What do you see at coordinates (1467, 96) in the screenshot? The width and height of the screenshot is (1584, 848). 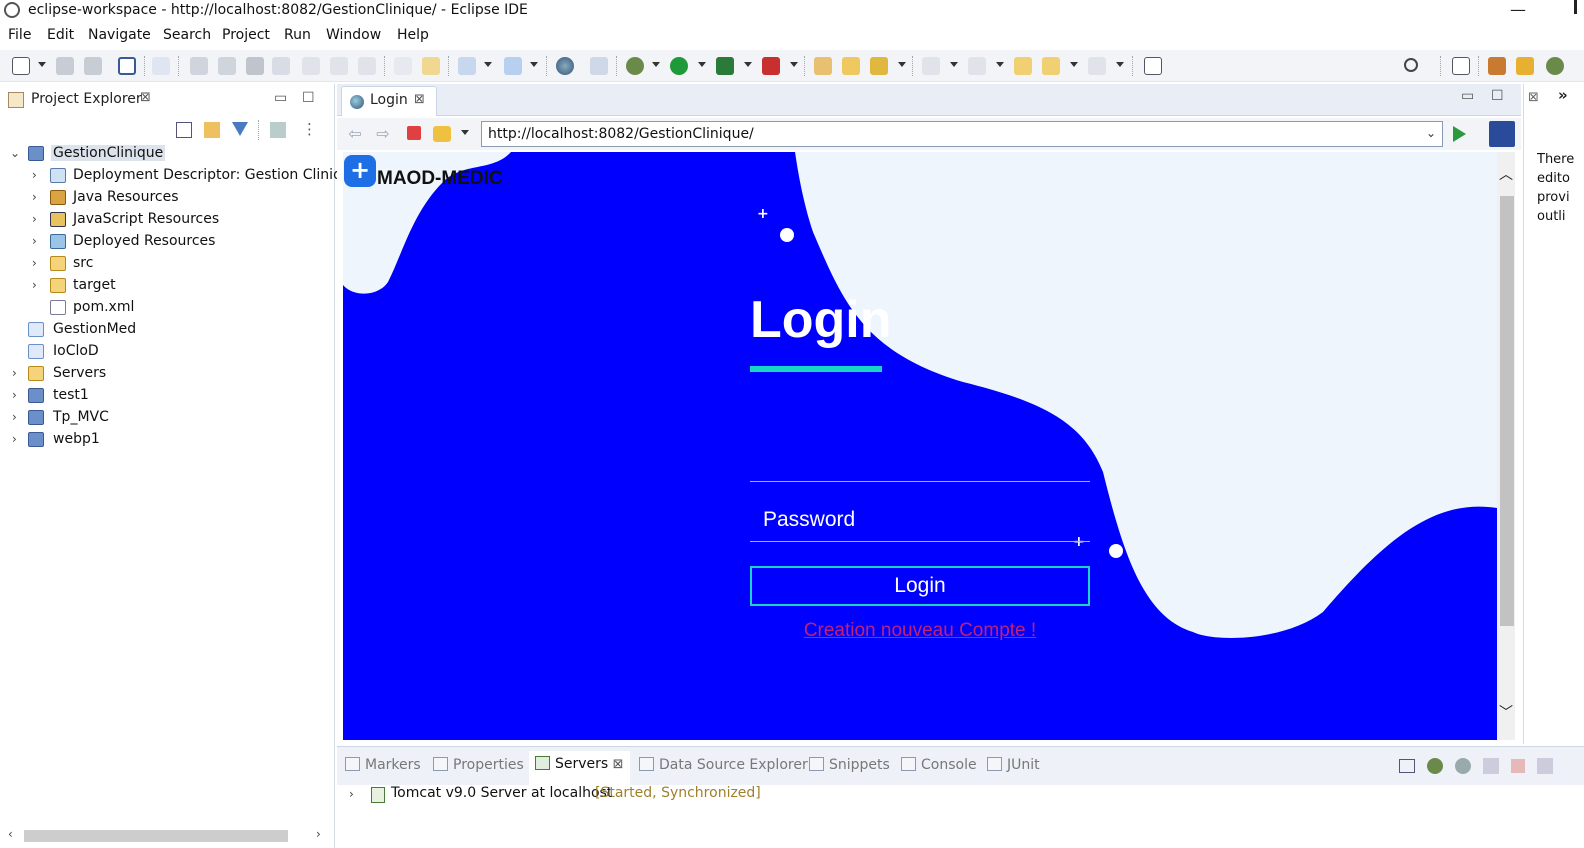 I see `minimize-editor-icon: ▭` at bounding box center [1467, 96].